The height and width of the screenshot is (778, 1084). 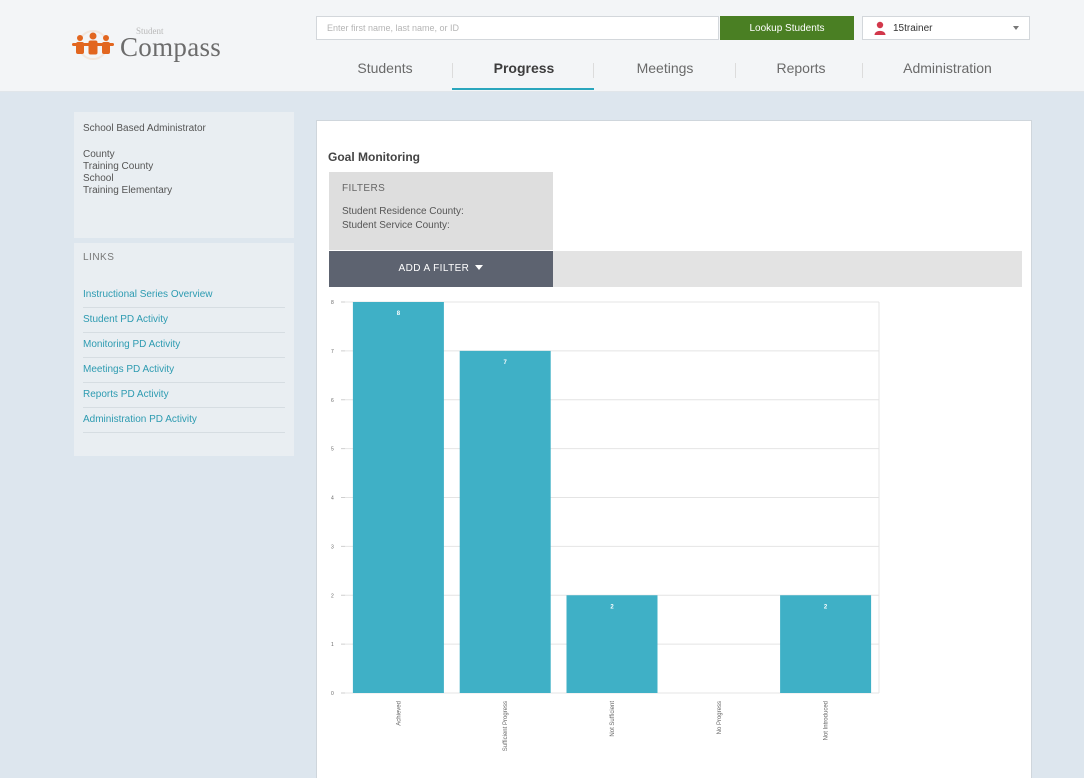 What do you see at coordinates (880, 28) in the screenshot?
I see `user-icon` at bounding box center [880, 28].